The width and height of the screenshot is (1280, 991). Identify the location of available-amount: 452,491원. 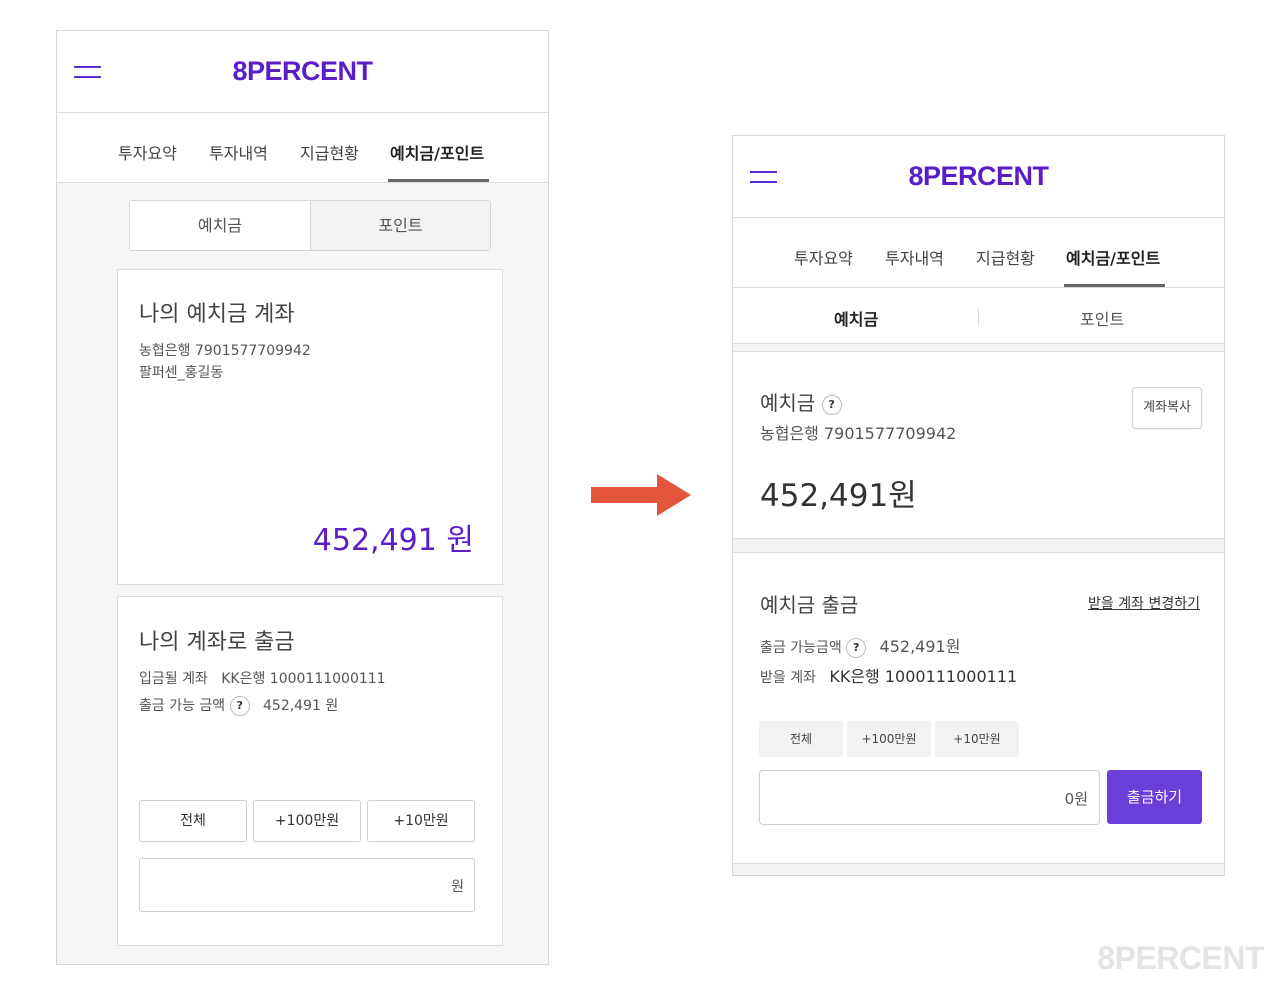
(920, 646).